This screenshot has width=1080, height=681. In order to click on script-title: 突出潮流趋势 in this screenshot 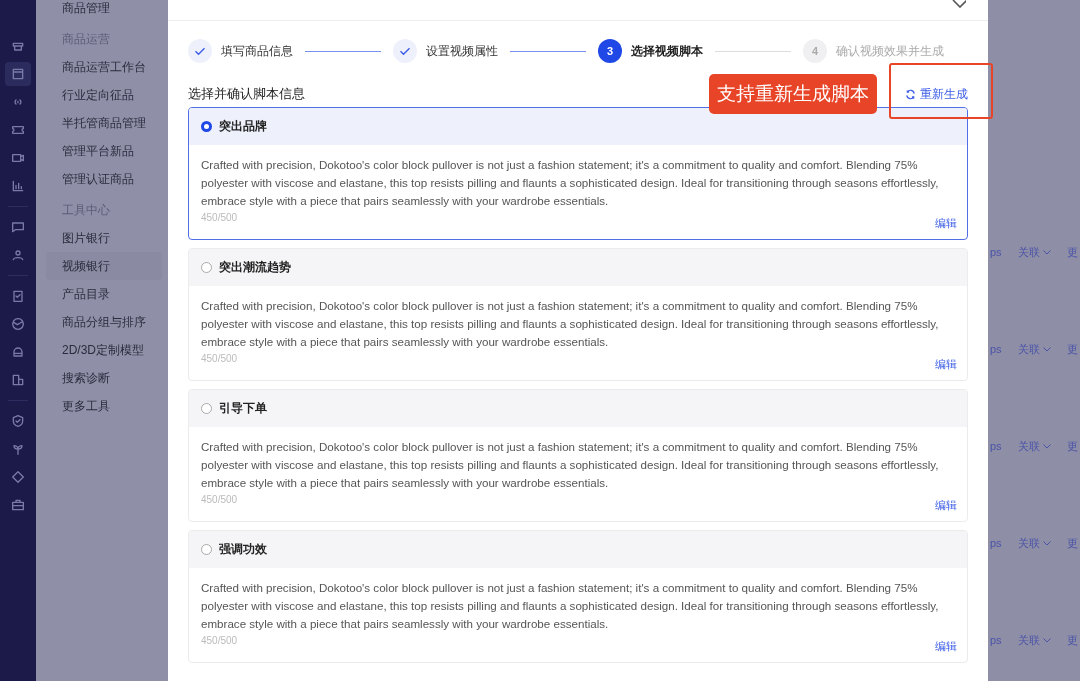, I will do `click(255, 267)`.